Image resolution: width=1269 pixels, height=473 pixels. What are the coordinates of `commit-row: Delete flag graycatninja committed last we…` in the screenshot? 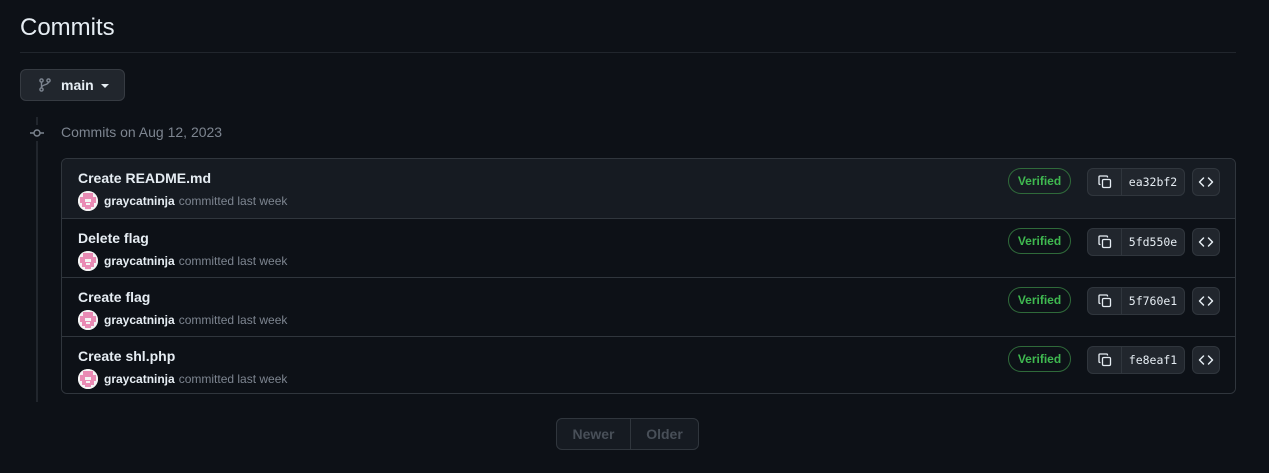 It's located at (648, 248).